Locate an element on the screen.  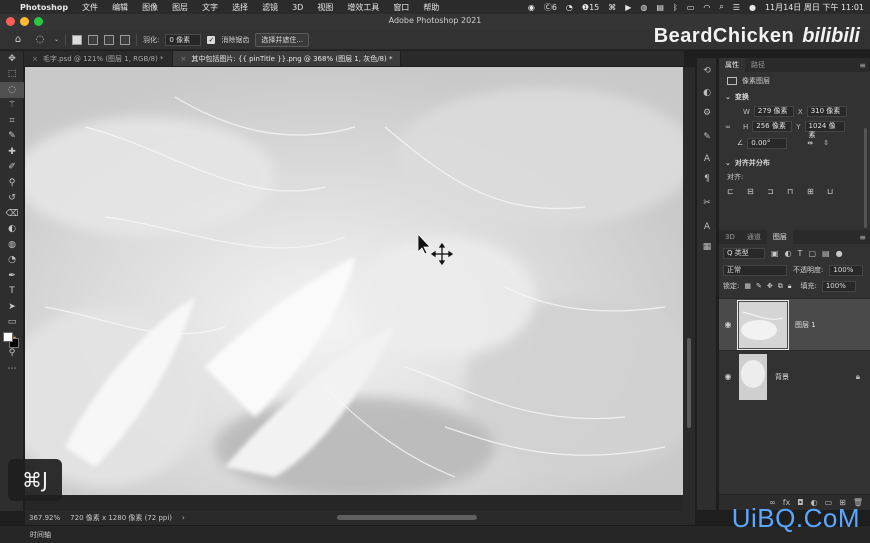
shape-filter-icon: ▢ is located at coordinates (812, 253).